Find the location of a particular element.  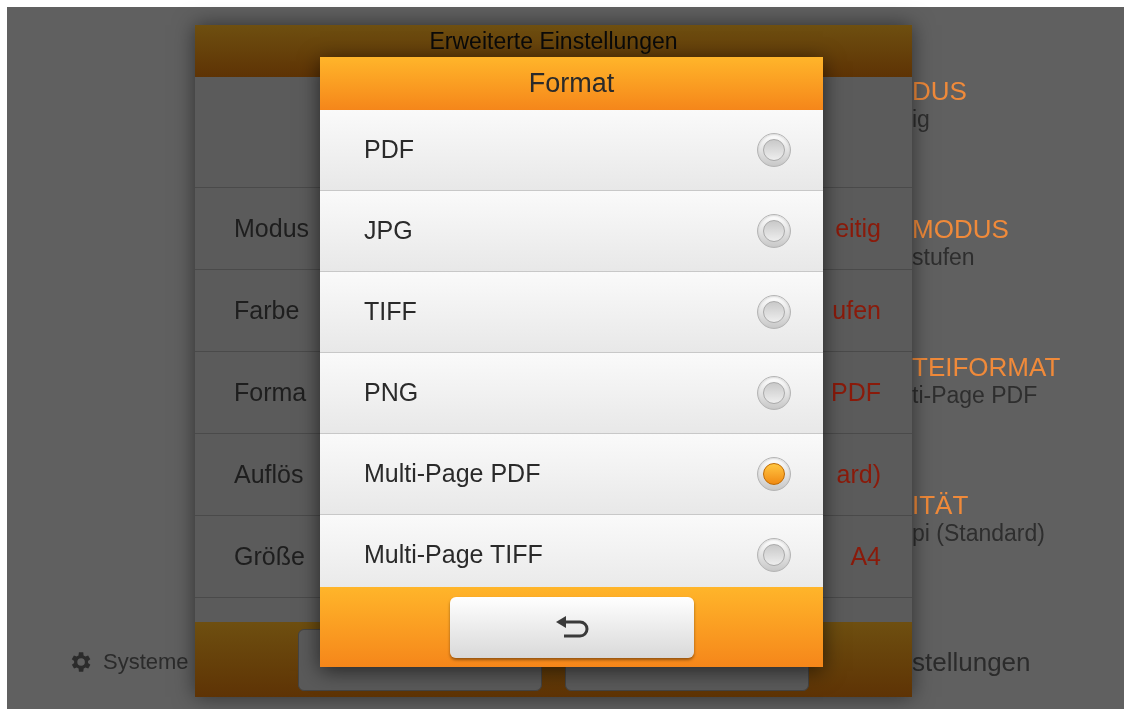

setting-label: Größe is located at coordinates (269, 556).